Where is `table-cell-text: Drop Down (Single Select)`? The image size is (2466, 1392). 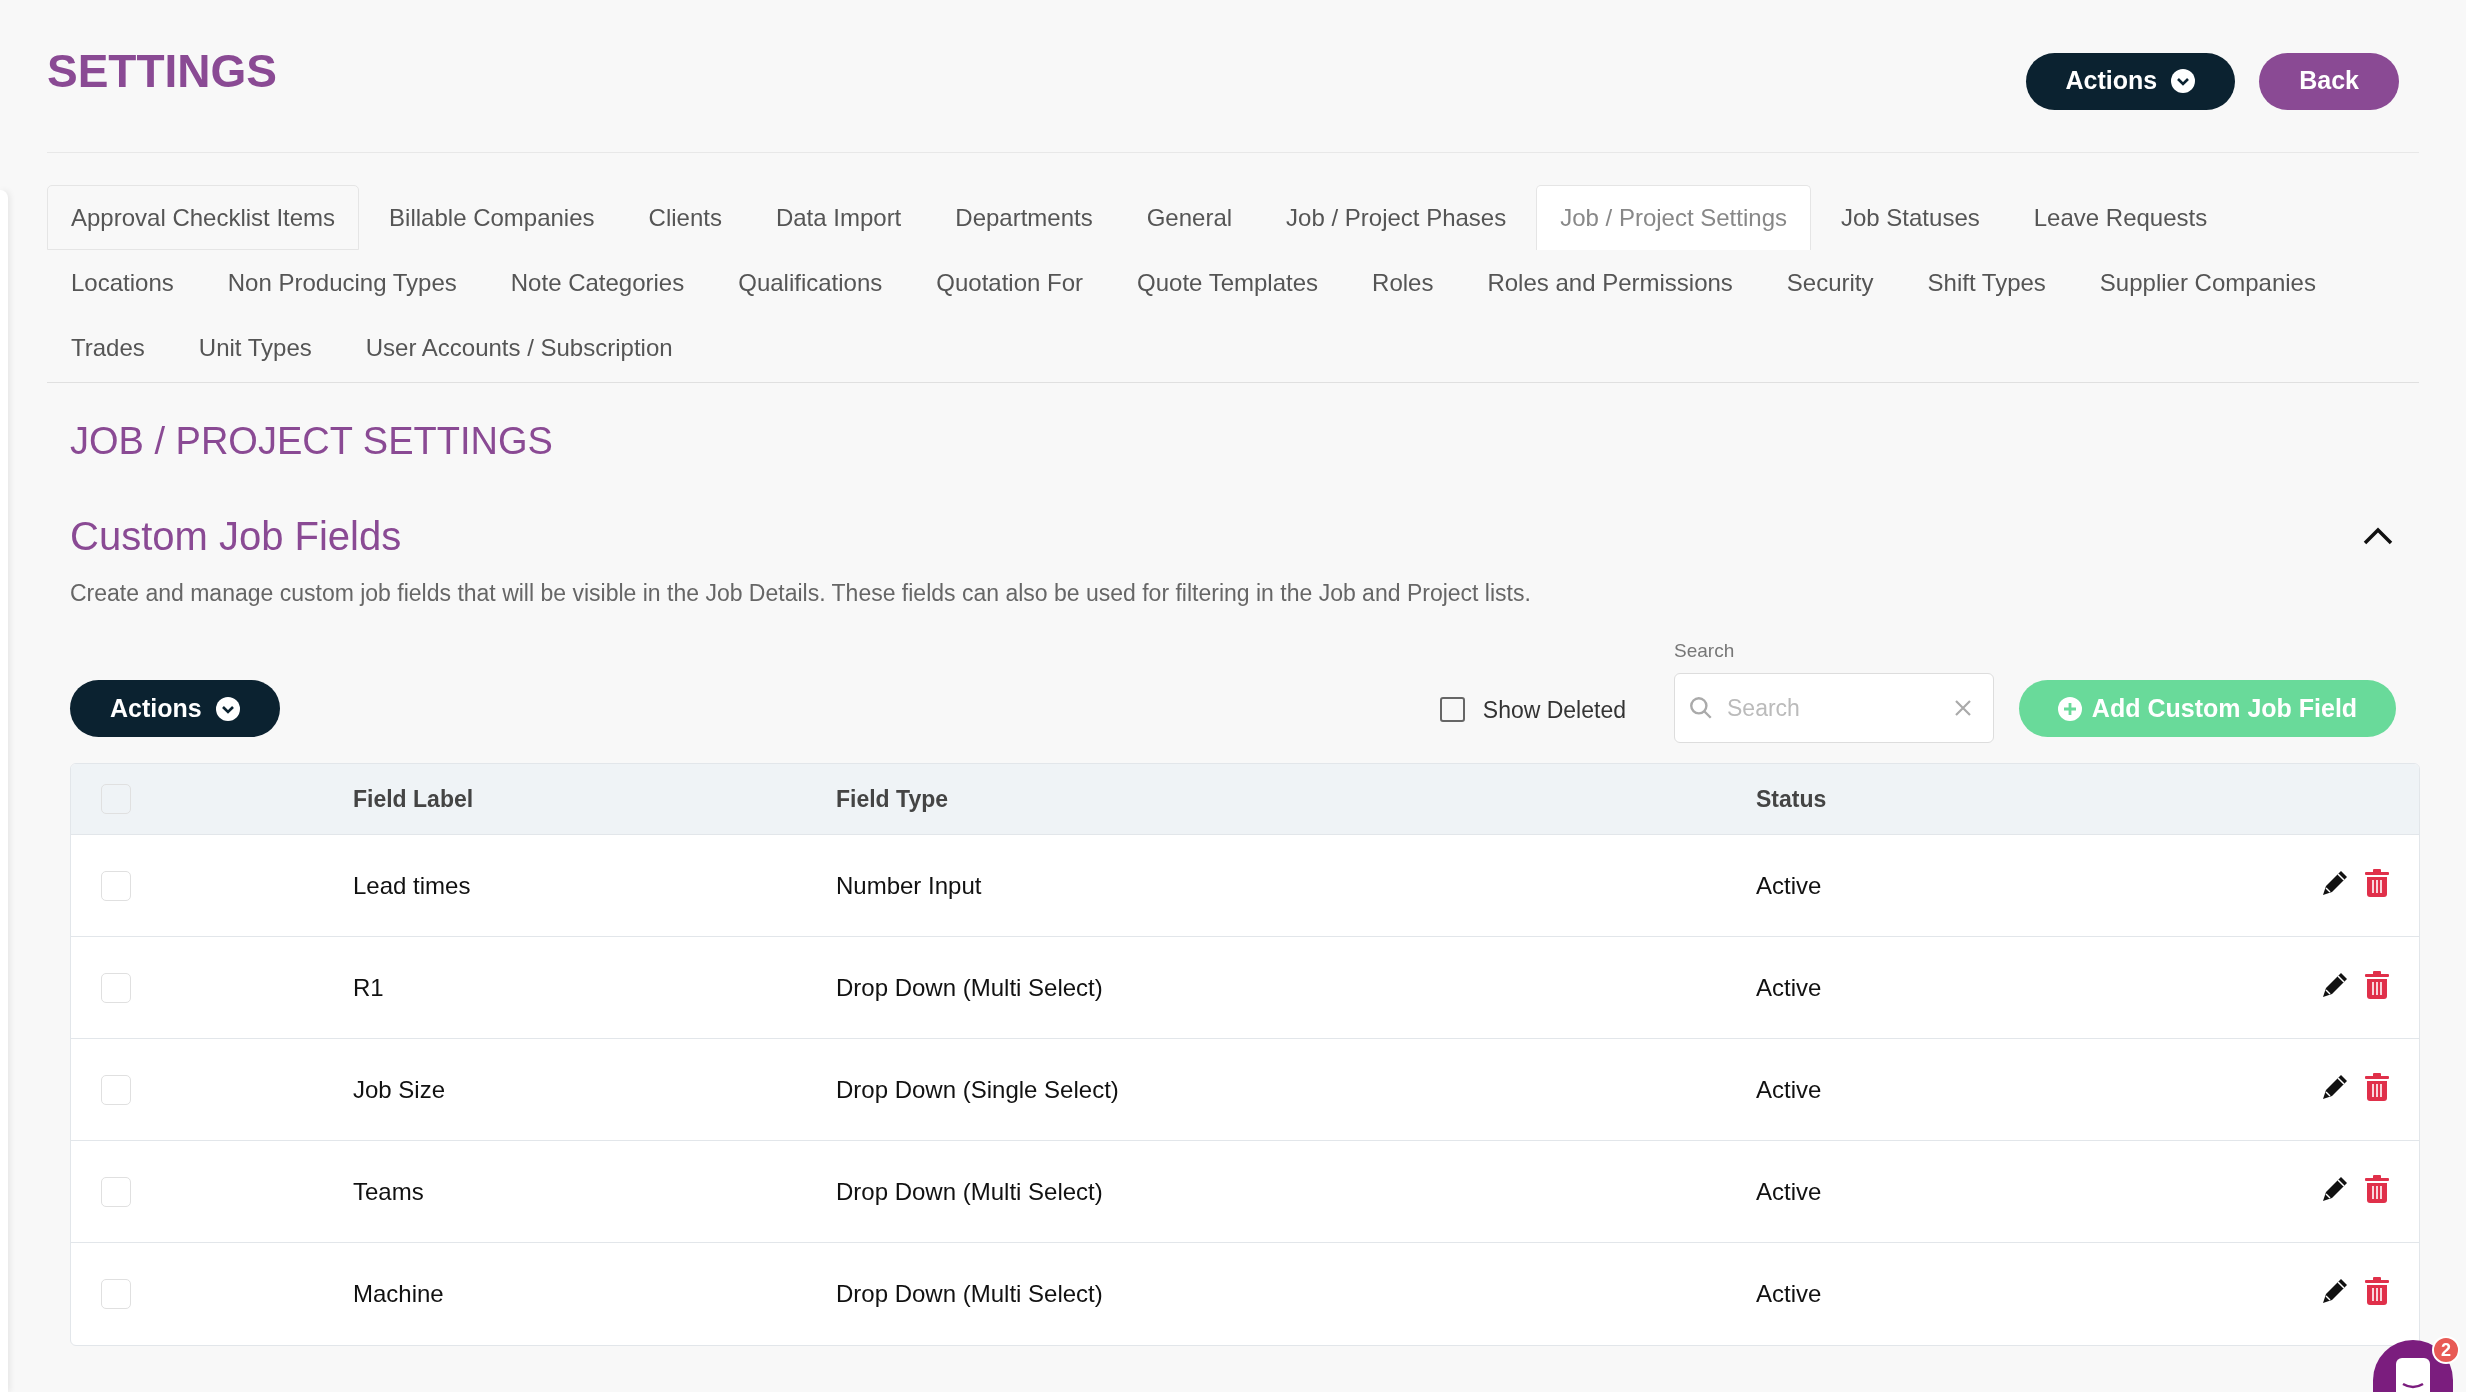
table-cell-text: Drop Down (Single Select) is located at coordinates (977, 1089).